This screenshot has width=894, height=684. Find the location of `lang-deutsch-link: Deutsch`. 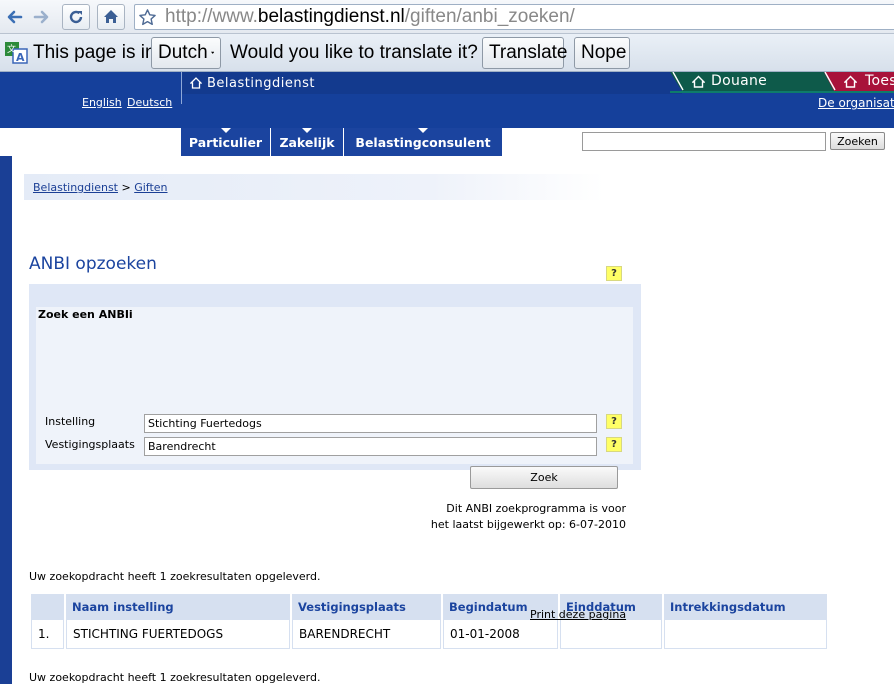

lang-deutsch-link: Deutsch is located at coordinates (149, 102).